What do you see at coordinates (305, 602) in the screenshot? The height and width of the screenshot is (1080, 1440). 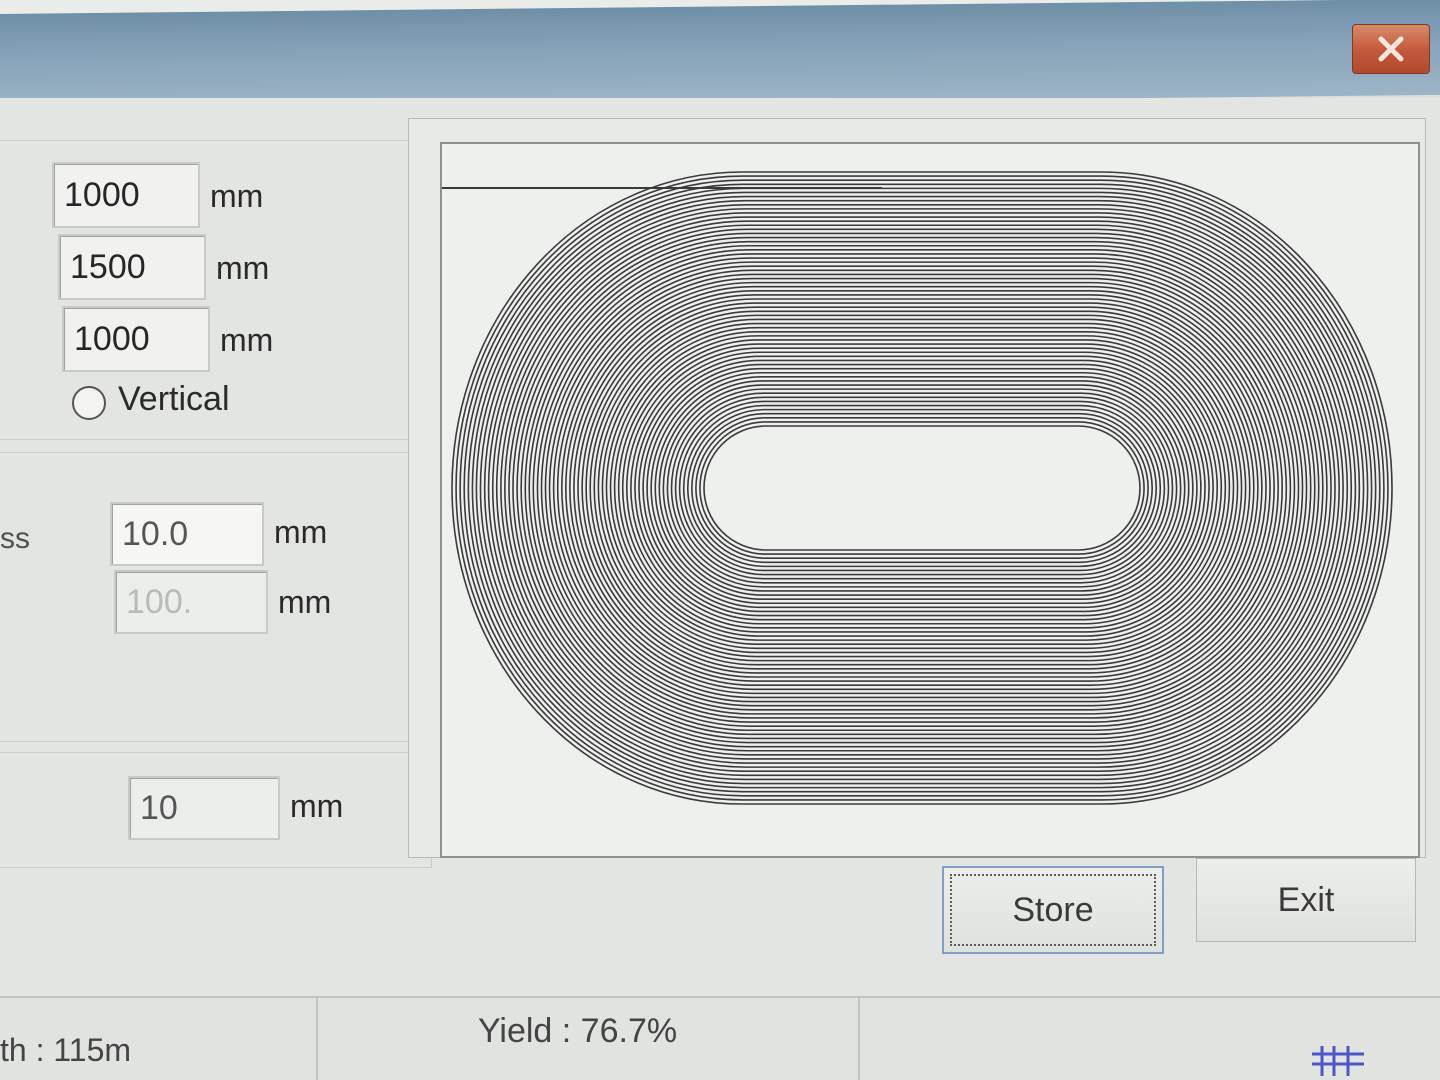 I see `disabled-length-unit-label: mm` at bounding box center [305, 602].